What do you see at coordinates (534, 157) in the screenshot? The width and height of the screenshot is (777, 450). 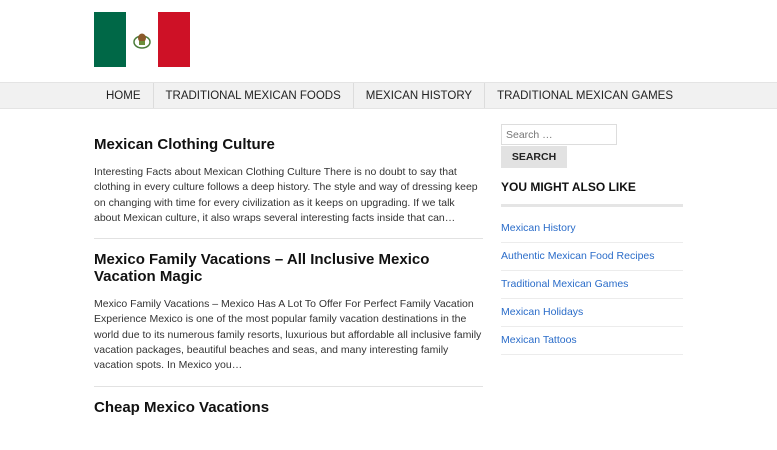 I see `search-button: SEARCH` at bounding box center [534, 157].